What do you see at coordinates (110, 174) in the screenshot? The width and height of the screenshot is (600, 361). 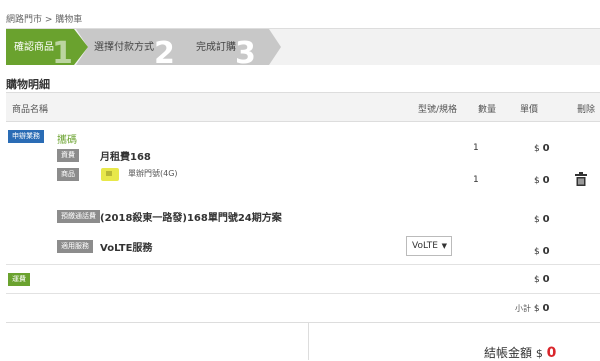 I see `sim-card-icon` at bounding box center [110, 174].